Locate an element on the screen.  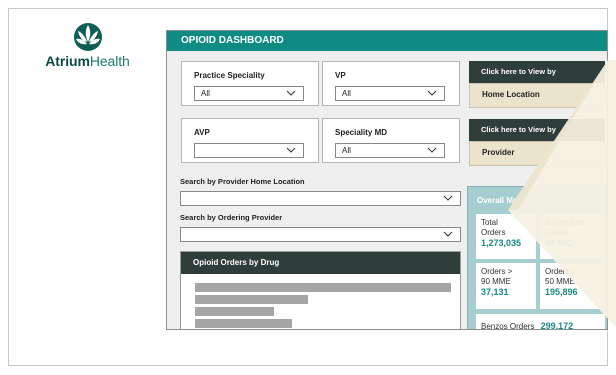
incomplete-orders-value: 48,002 is located at coordinates (559, 243).